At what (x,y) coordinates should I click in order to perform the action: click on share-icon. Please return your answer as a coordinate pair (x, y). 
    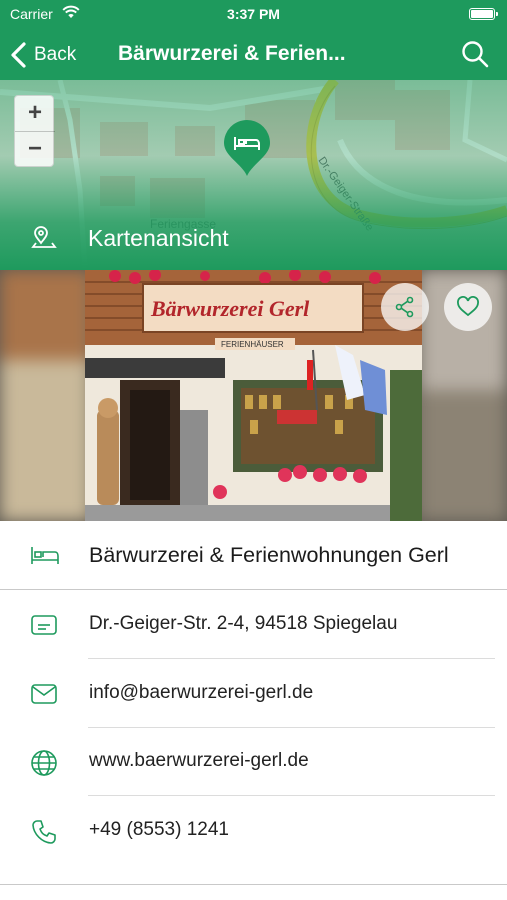
    Looking at the image, I should click on (404, 307).